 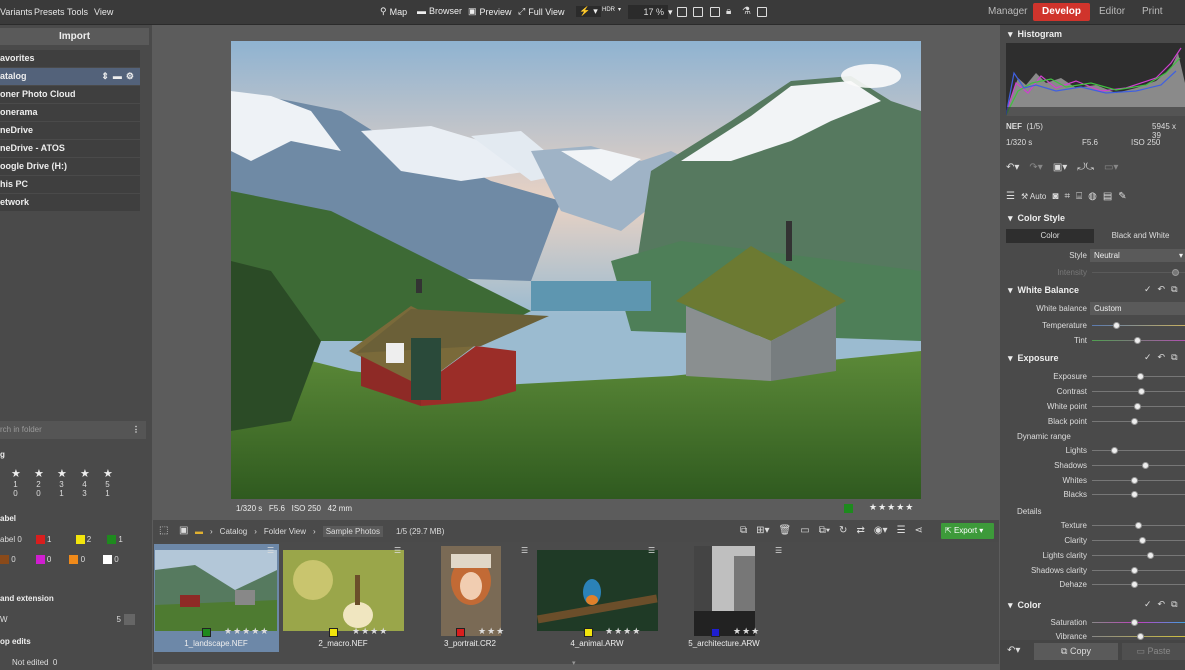 What do you see at coordinates (891, 507) in the screenshot?
I see `photo-rating: ★★★★★` at bounding box center [891, 507].